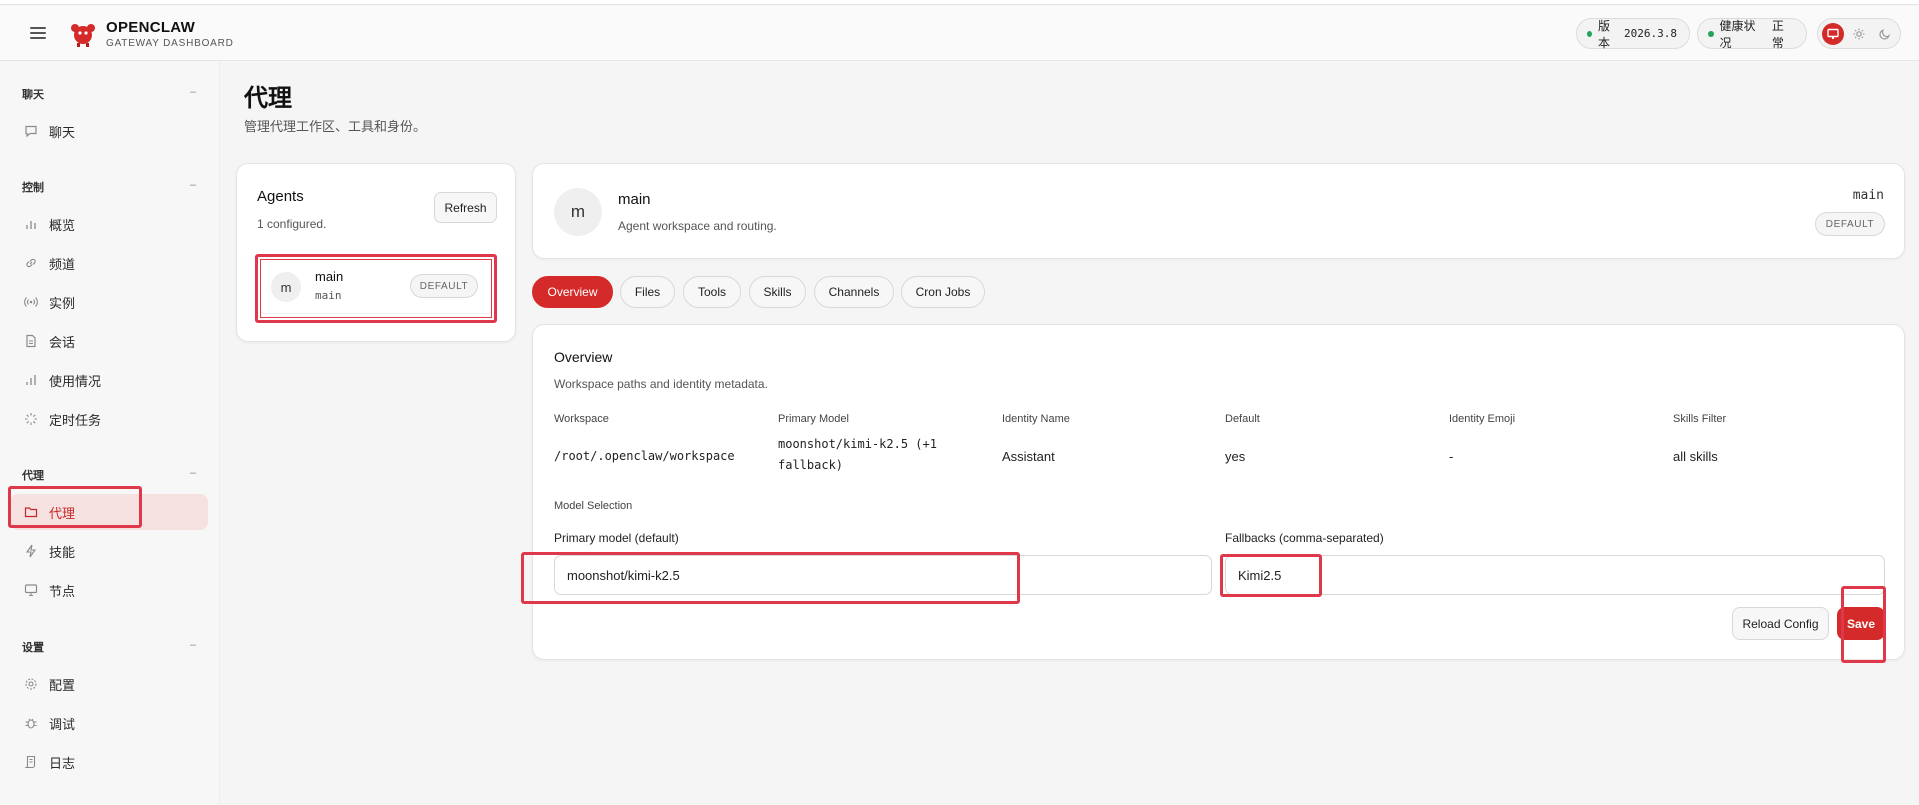 The image size is (1919, 805). Describe the element at coordinates (1700, 419) in the screenshot. I see `skills-filter-label: Skills Filter` at that location.